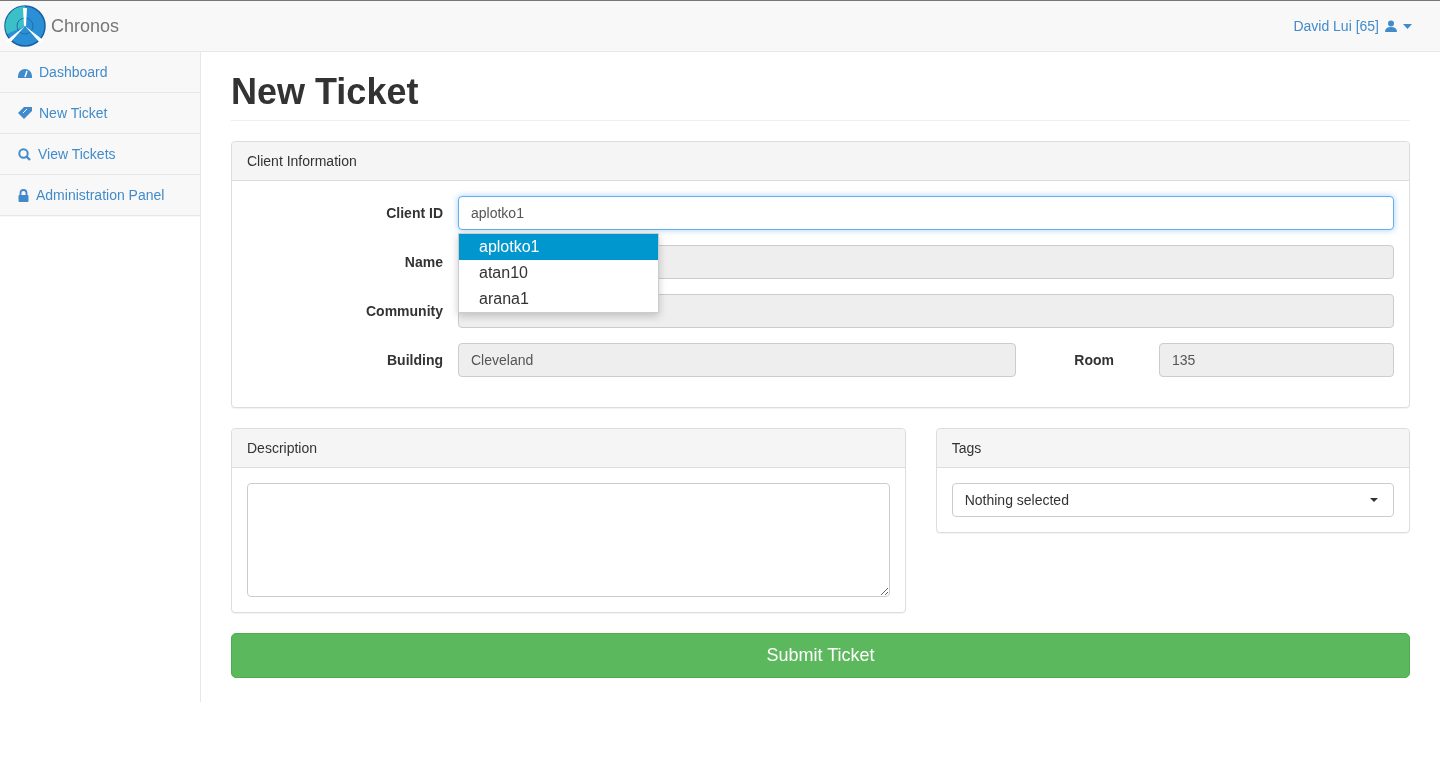 This screenshot has height=780, width=1440. Describe the element at coordinates (414, 213) in the screenshot. I see `field-label: Client ID` at that location.